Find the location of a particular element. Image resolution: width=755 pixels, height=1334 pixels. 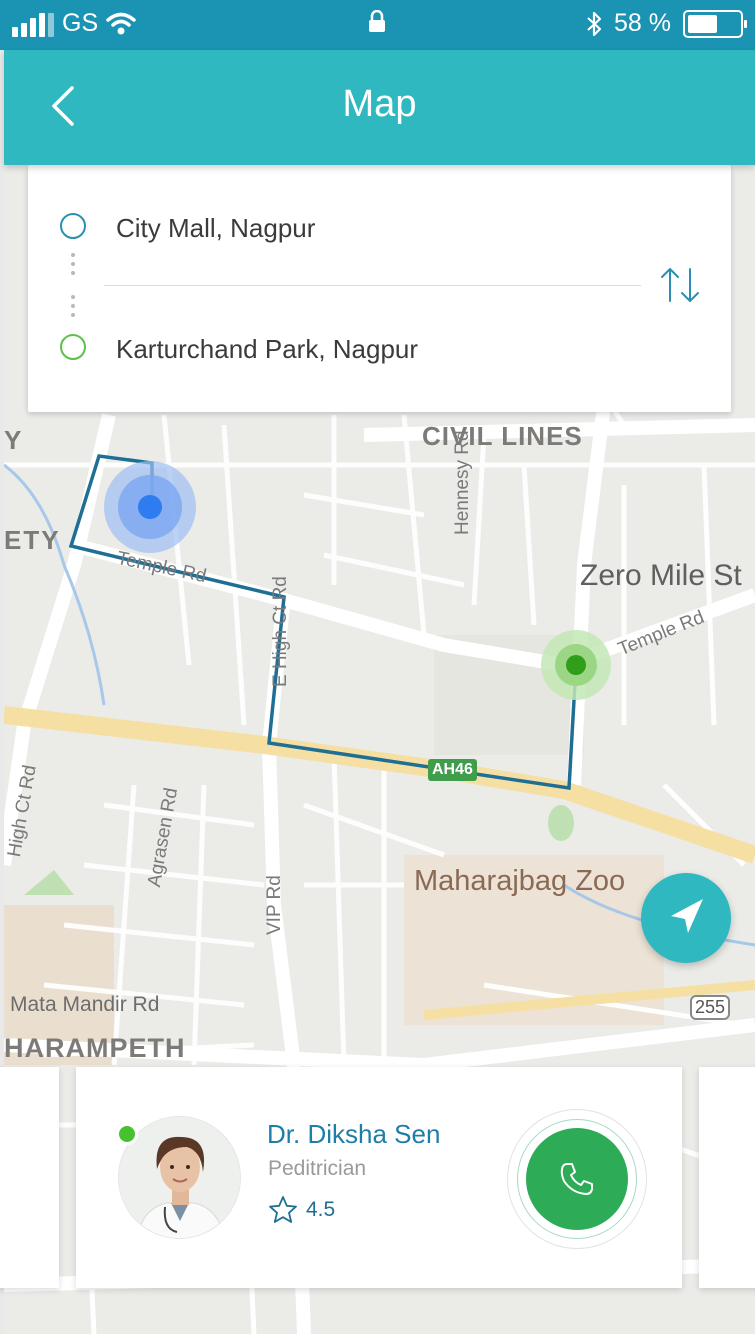

map-label-zero-mile: Zero Mile St is located at coordinates (661, 575).